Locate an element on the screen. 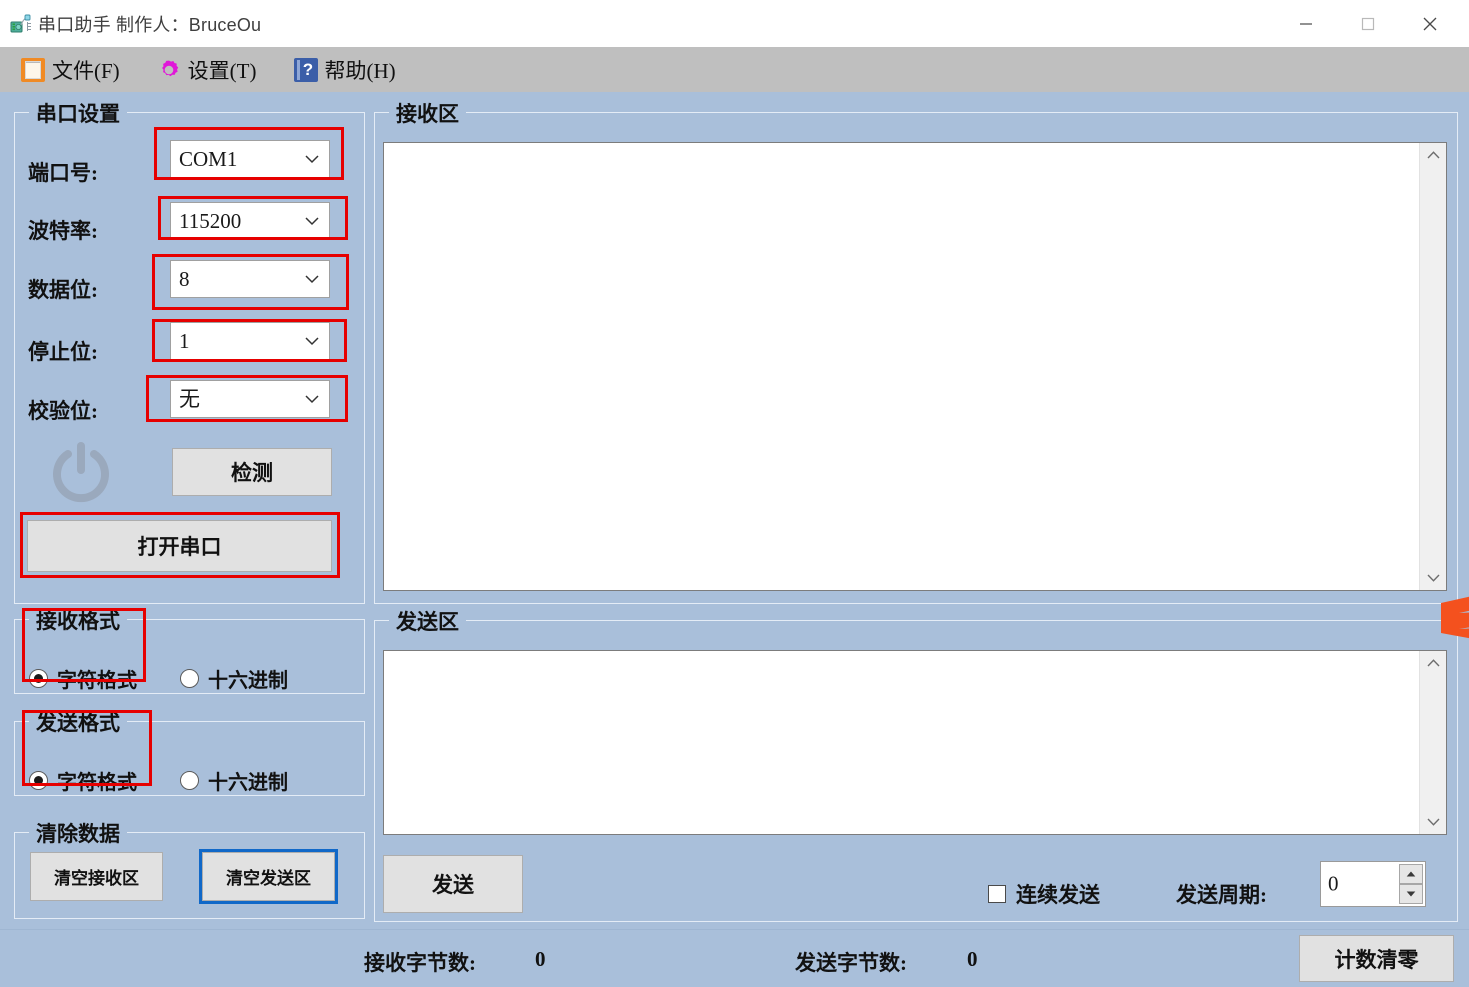 Image resolution: width=1469 pixels, height=987 pixels. send-format-option-char: 字符格式 is located at coordinates (83, 780).